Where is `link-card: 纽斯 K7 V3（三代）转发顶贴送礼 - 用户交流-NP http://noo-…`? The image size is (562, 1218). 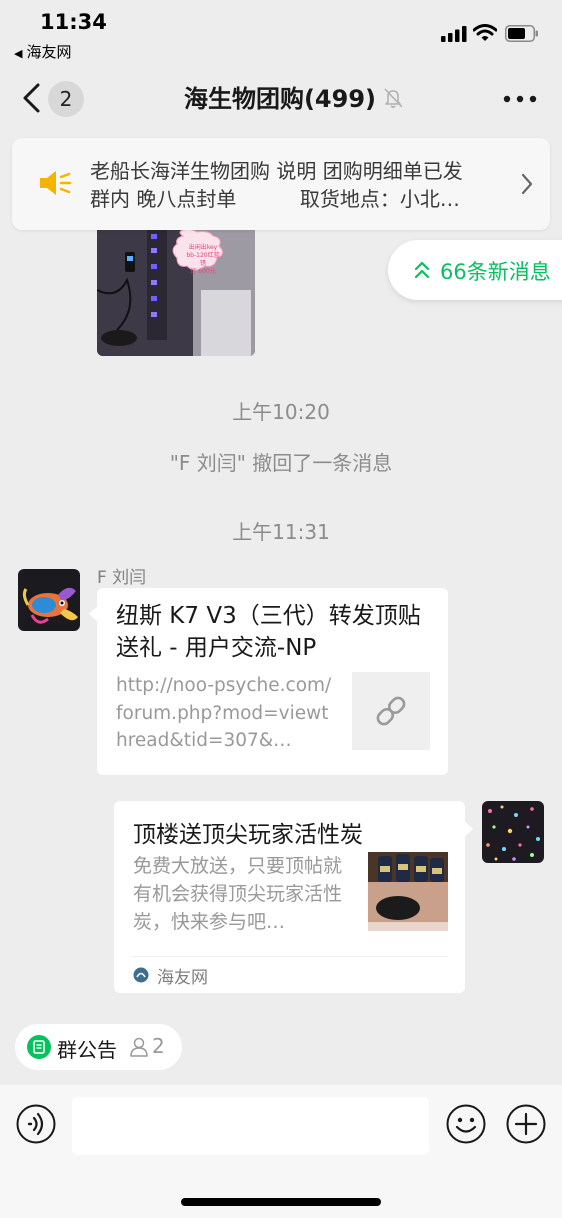
link-card: 纽斯 K7 V3（三代）转发顶贴送礼 - 用户交流-NP http://noo-… is located at coordinates (272, 681).